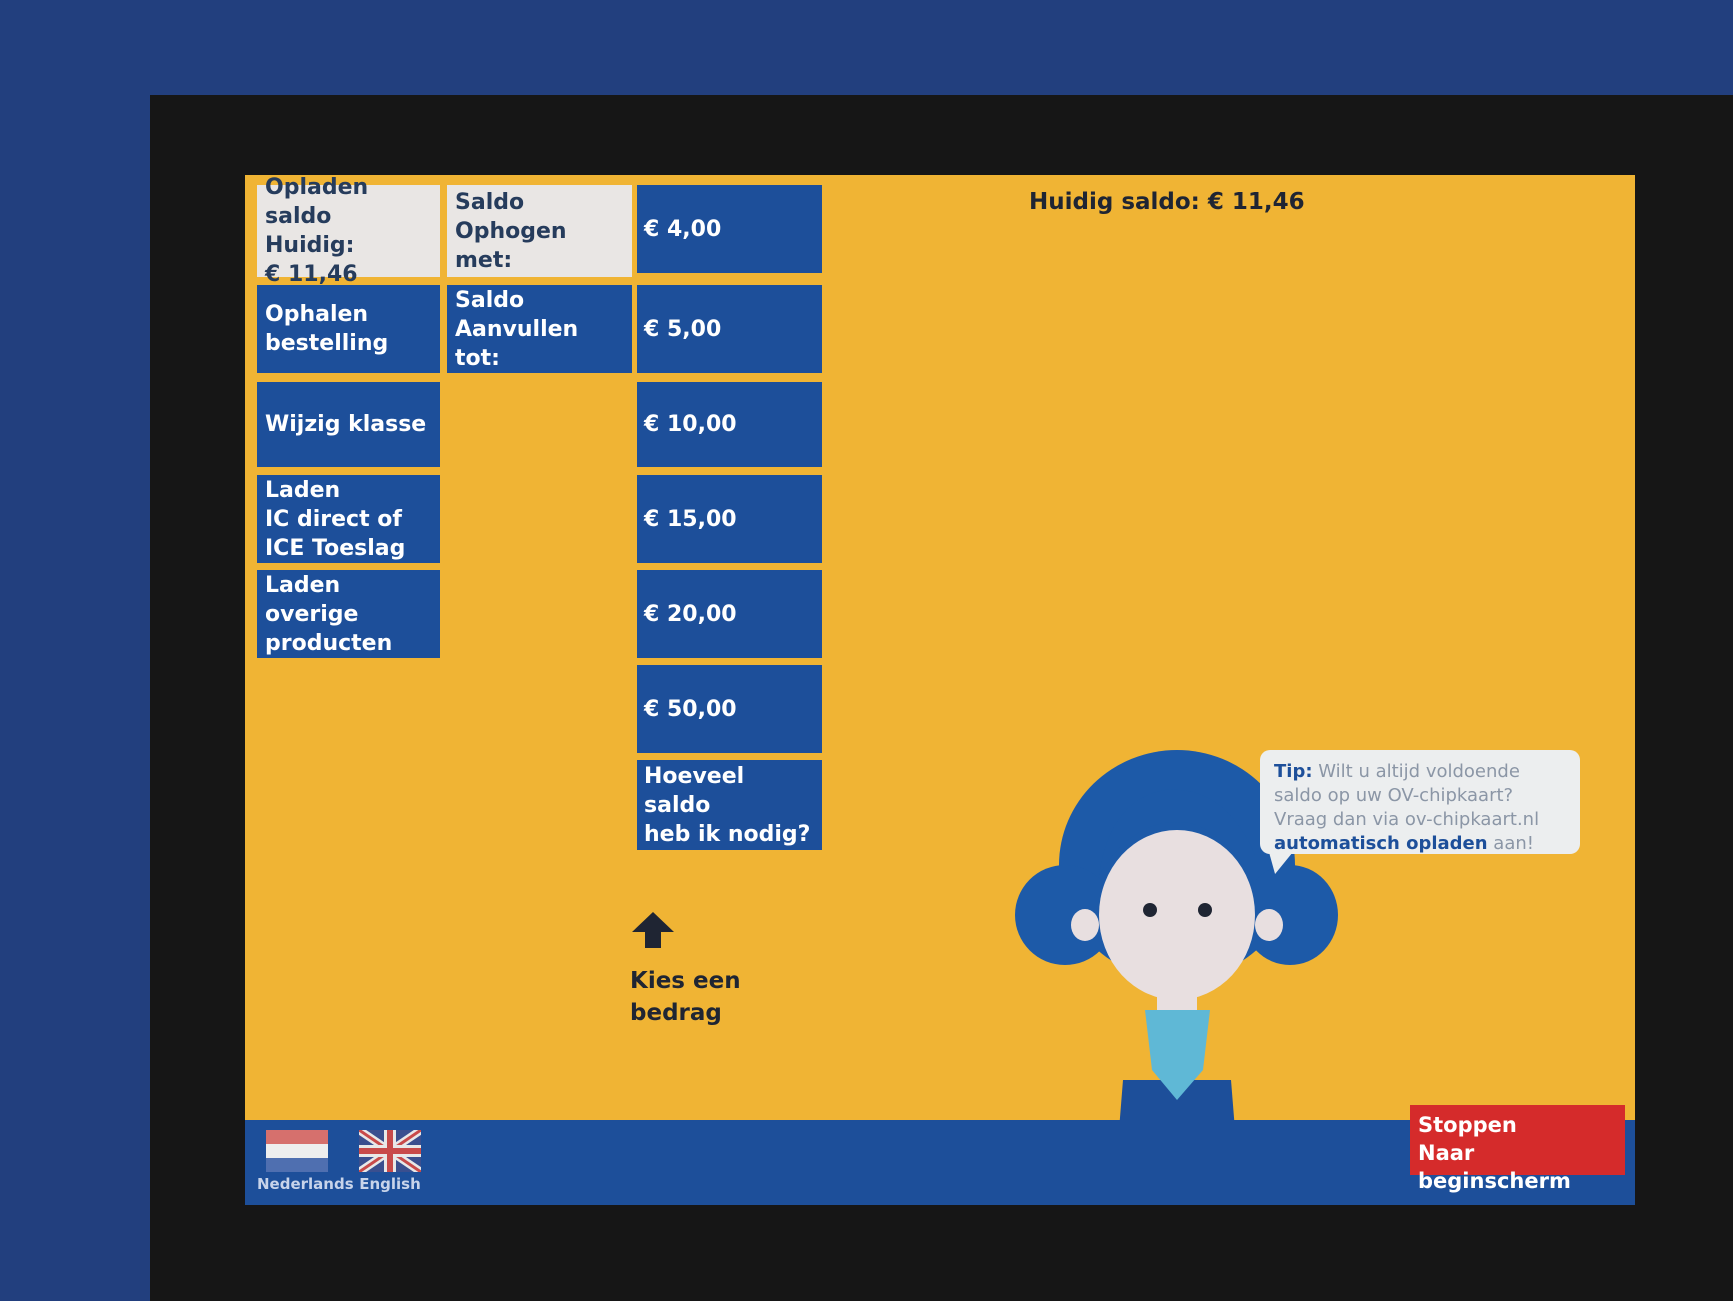 The width and height of the screenshot is (1733, 1301). I want to click on uk-flag-icon, so click(390, 1151).